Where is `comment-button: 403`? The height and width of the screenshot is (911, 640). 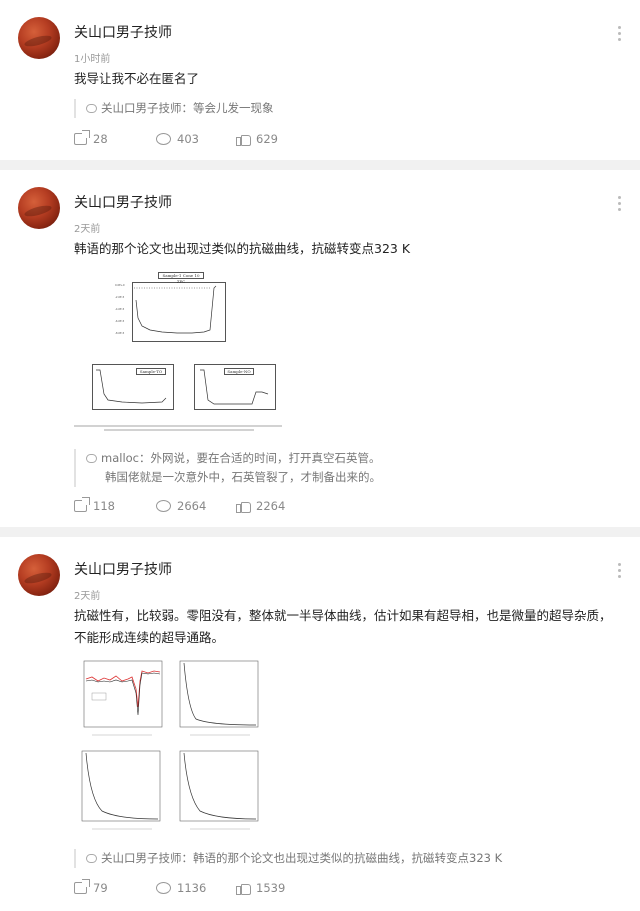 comment-button: 403 is located at coordinates (177, 139).